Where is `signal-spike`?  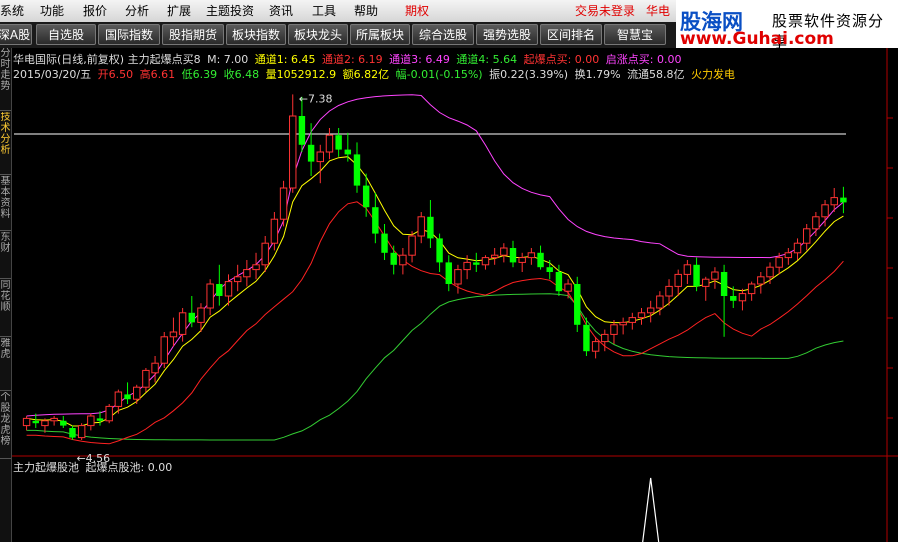
signal-spike is located at coordinates (651, 509).